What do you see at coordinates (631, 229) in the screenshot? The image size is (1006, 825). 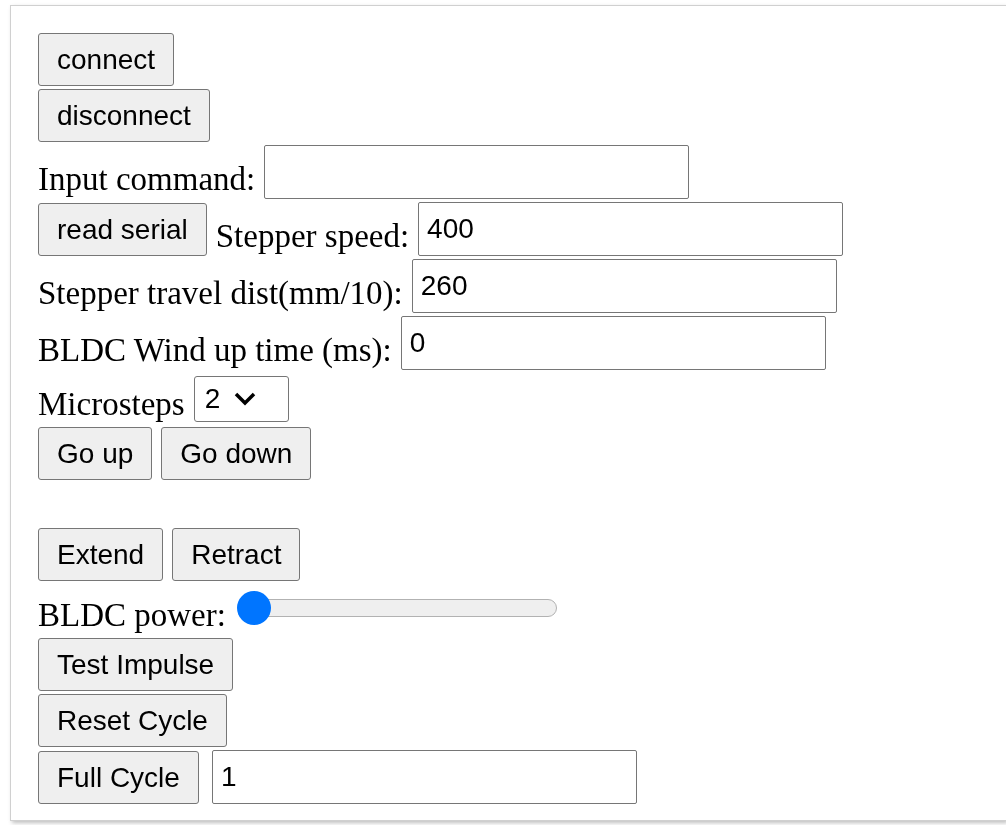 I see `input-field: 400` at bounding box center [631, 229].